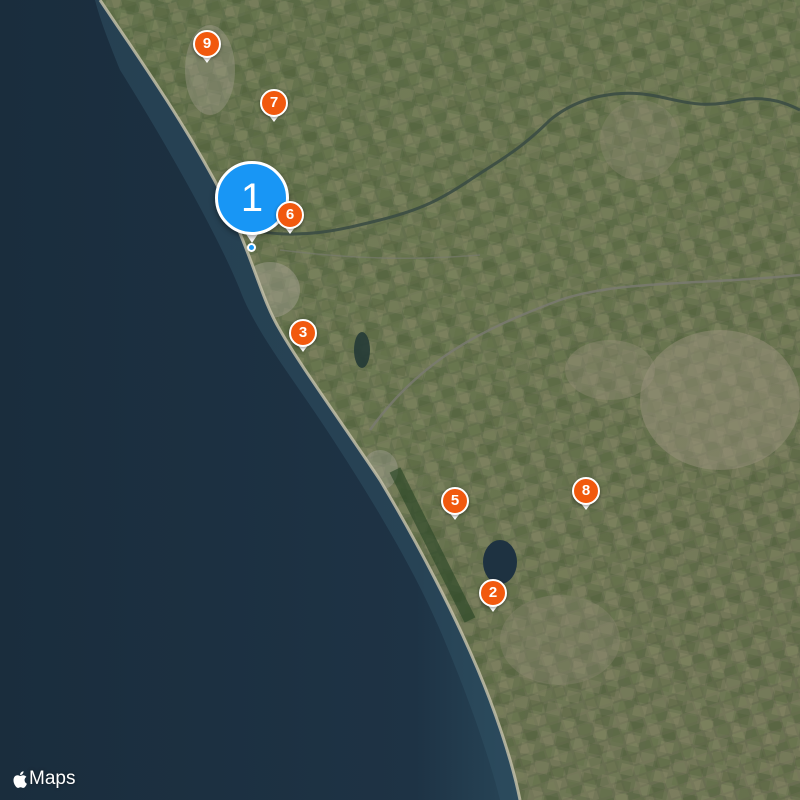  I want to click on marker-badge: 2, so click(493, 593).